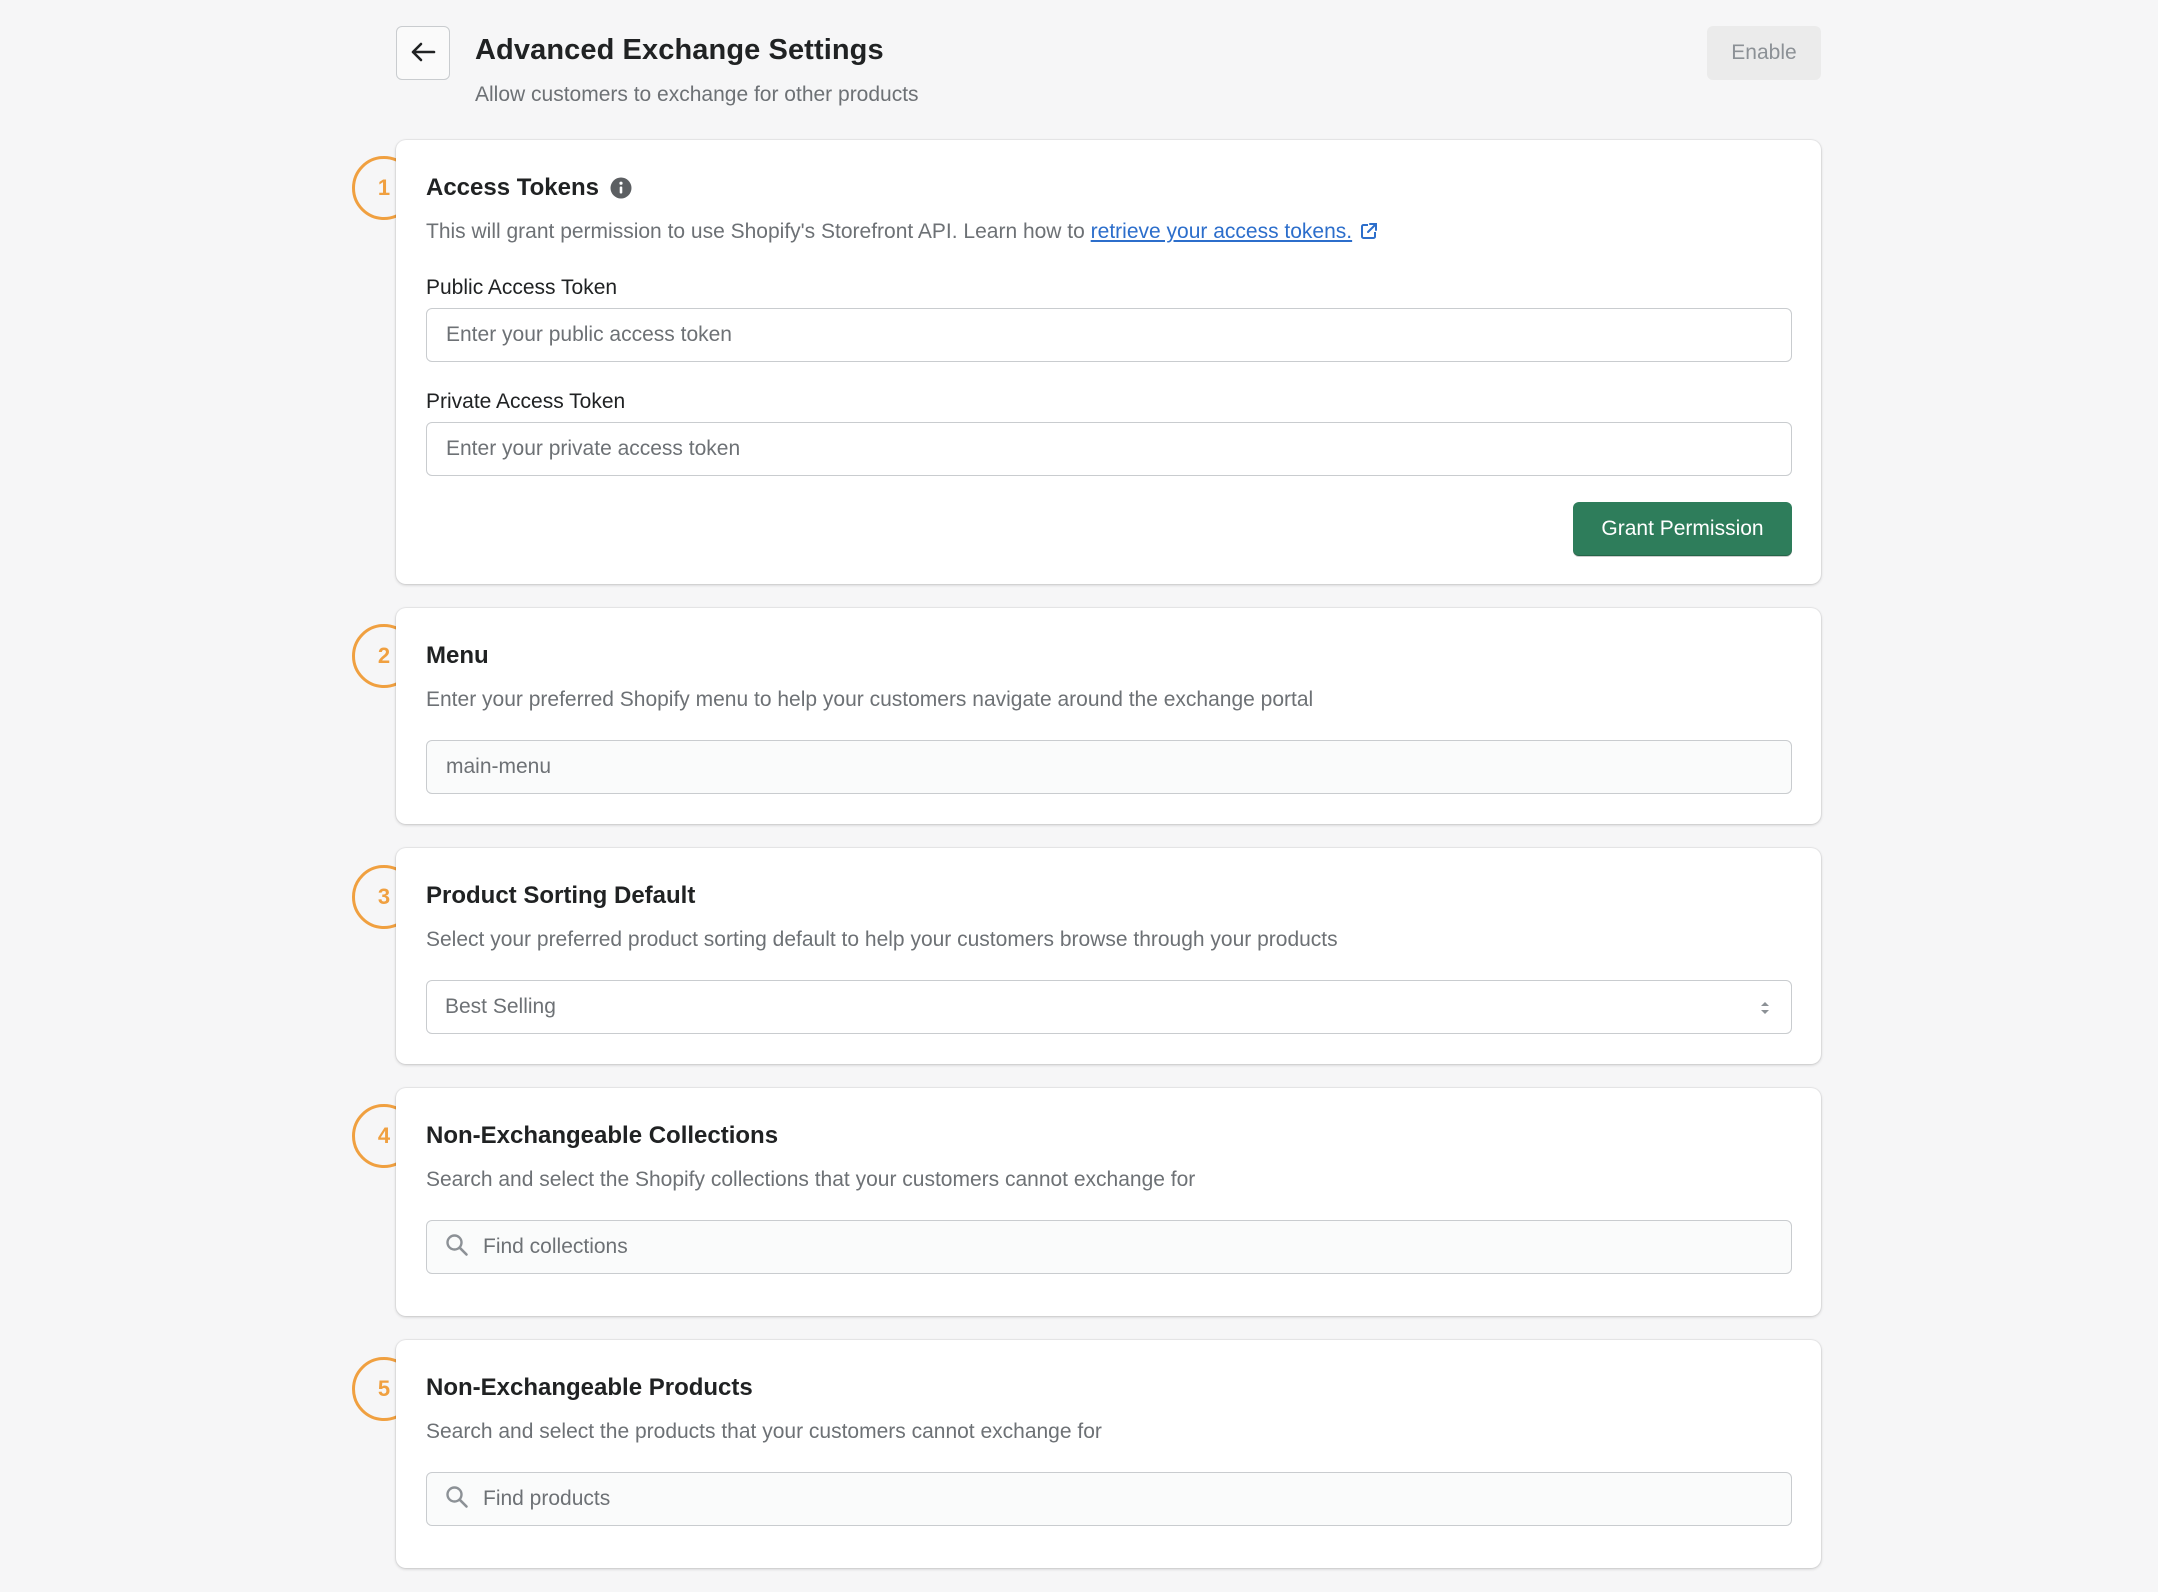 This screenshot has width=2158, height=1592. Describe the element at coordinates (621, 188) in the screenshot. I see `info-icon` at that location.